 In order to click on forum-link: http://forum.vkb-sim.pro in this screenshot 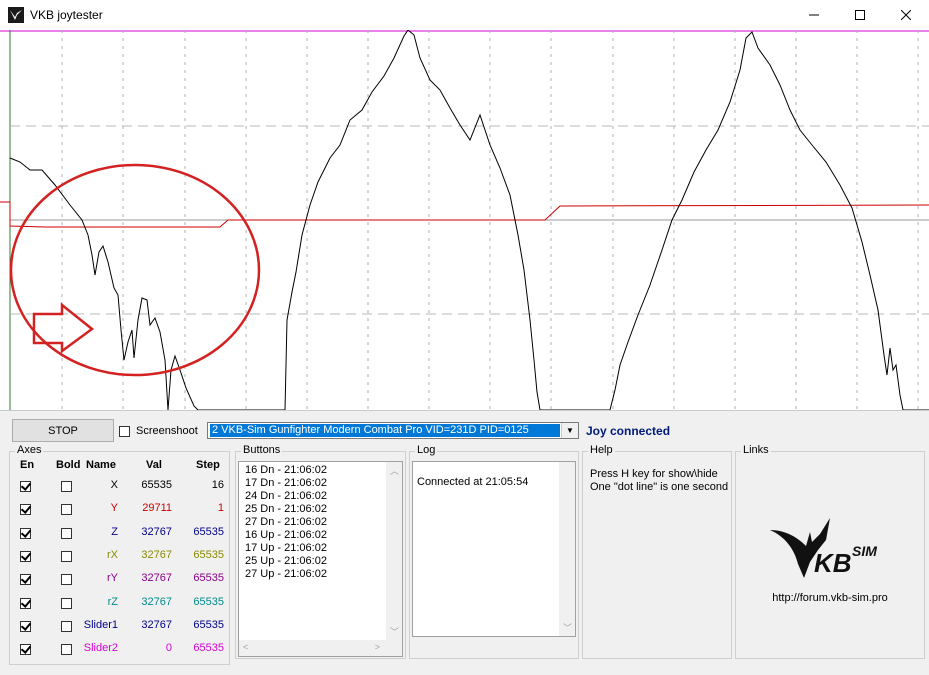, I will do `click(830, 598)`.